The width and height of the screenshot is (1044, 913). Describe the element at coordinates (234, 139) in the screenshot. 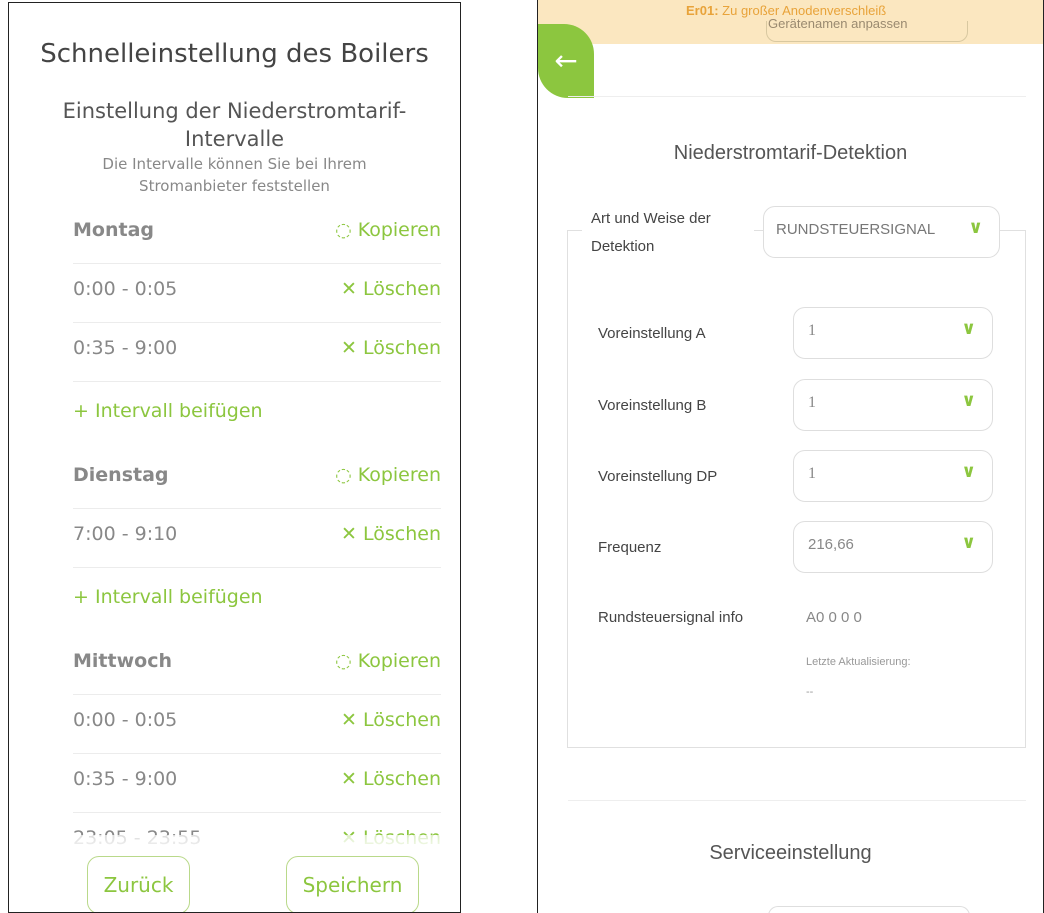

I see `section-subtitle-line2: Intervalle` at that location.